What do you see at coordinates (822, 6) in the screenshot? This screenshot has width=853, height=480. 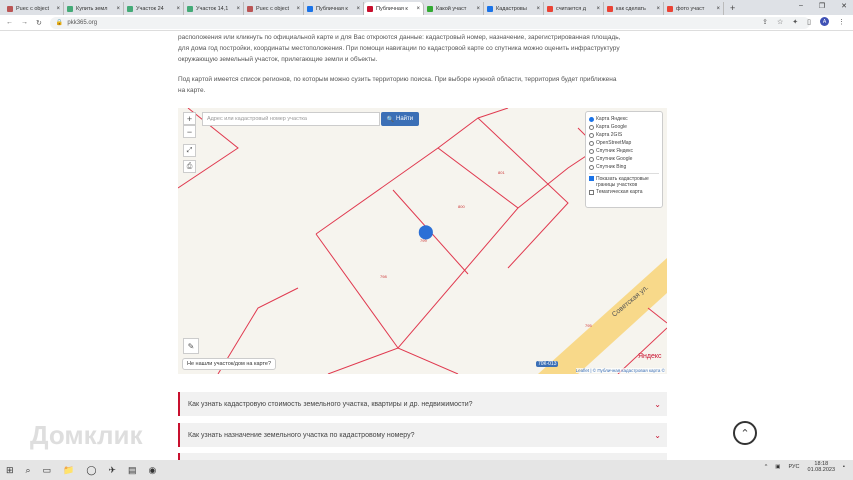 I see `maximize-button: ❐` at bounding box center [822, 6].